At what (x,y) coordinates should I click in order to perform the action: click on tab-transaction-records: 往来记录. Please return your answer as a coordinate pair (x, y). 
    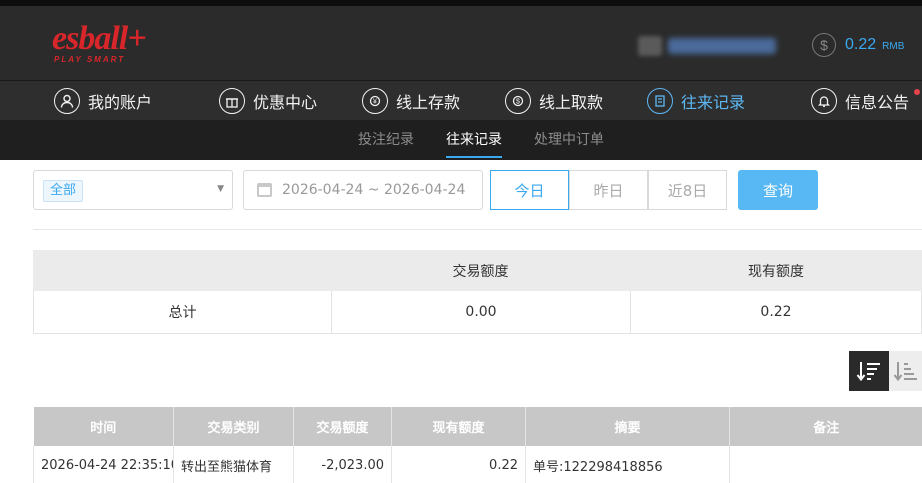
    Looking at the image, I should click on (474, 140).